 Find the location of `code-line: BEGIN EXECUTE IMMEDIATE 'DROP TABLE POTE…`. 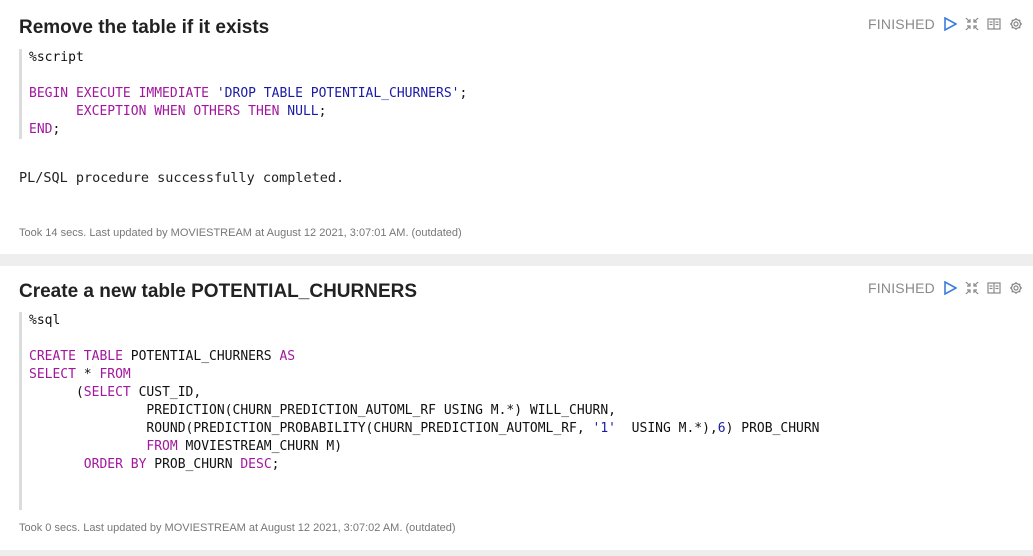

code-line: BEGIN EXECUTE IMMEDIATE 'DROP TABLE POTE… is located at coordinates (526, 94).